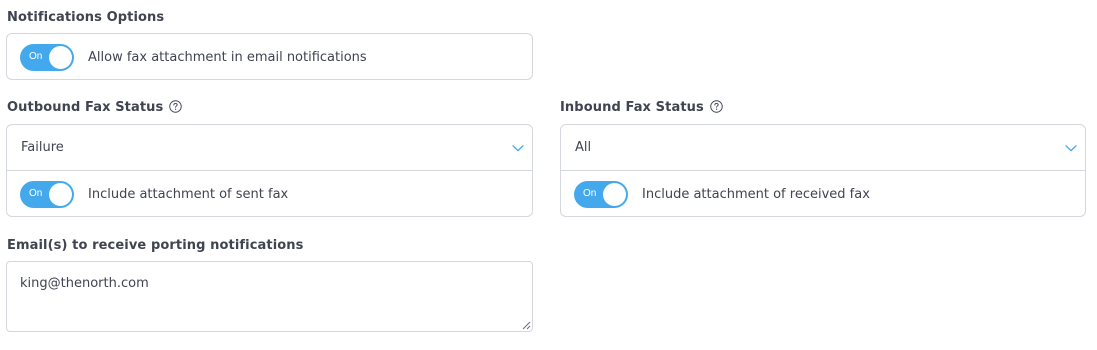 The height and width of the screenshot is (350, 1097). Describe the element at coordinates (526, 325) in the screenshot. I see `resize-grip-icon` at that location.